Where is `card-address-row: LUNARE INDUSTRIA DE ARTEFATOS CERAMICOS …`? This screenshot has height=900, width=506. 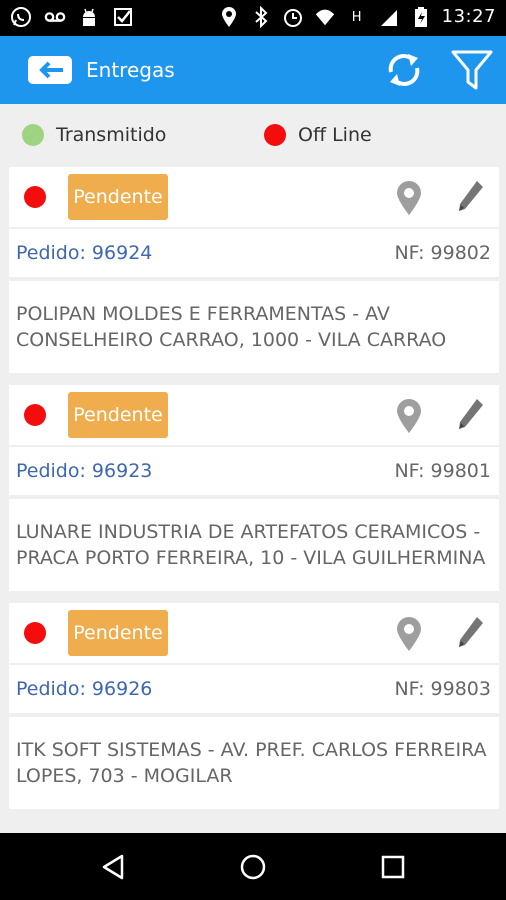 card-address-row: LUNARE INDUSTRIA DE ARTEFATOS CERAMICOS … is located at coordinates (254, 545).